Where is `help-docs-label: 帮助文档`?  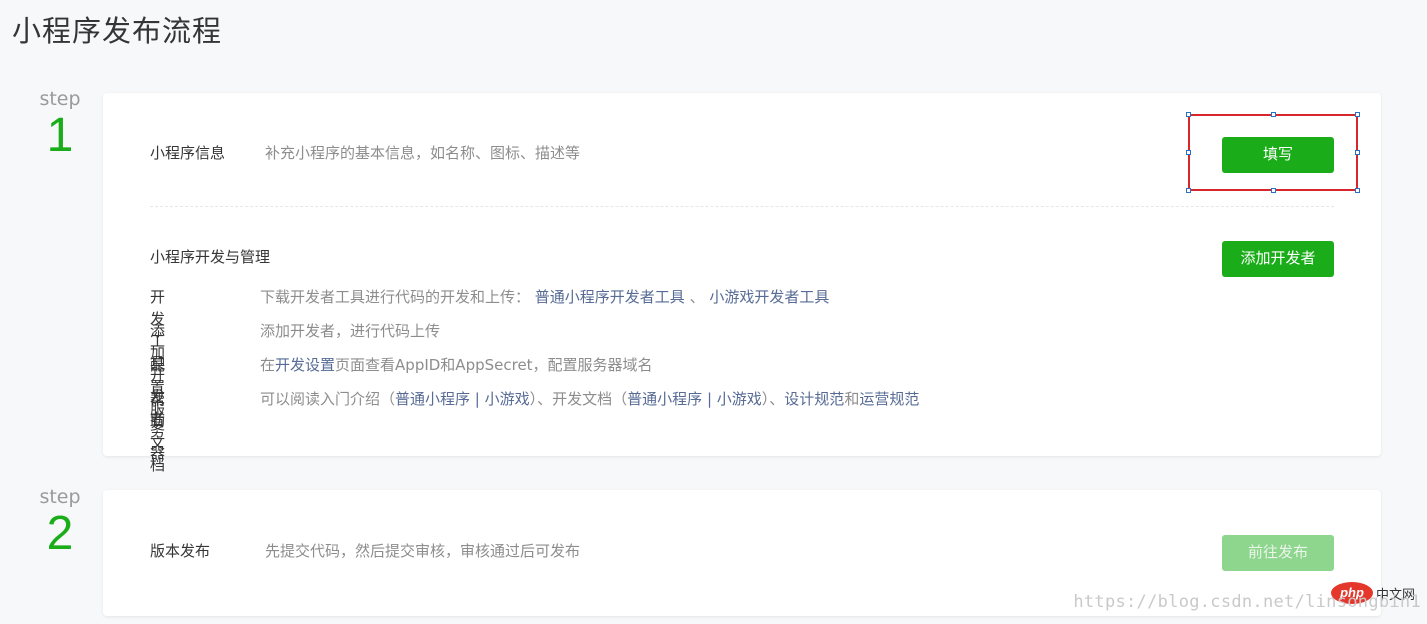 help-docs-label: 帮助文档 is located at coordinates (158, 432).